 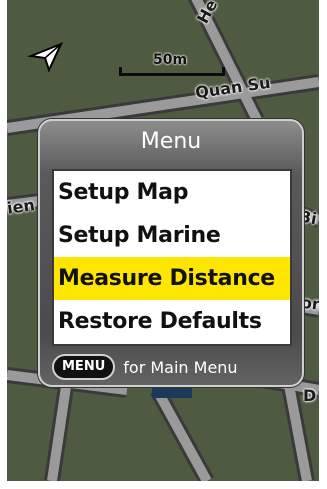 I want to click on menu-footer: MENU for Main Menu, so click(x=145, y=367).